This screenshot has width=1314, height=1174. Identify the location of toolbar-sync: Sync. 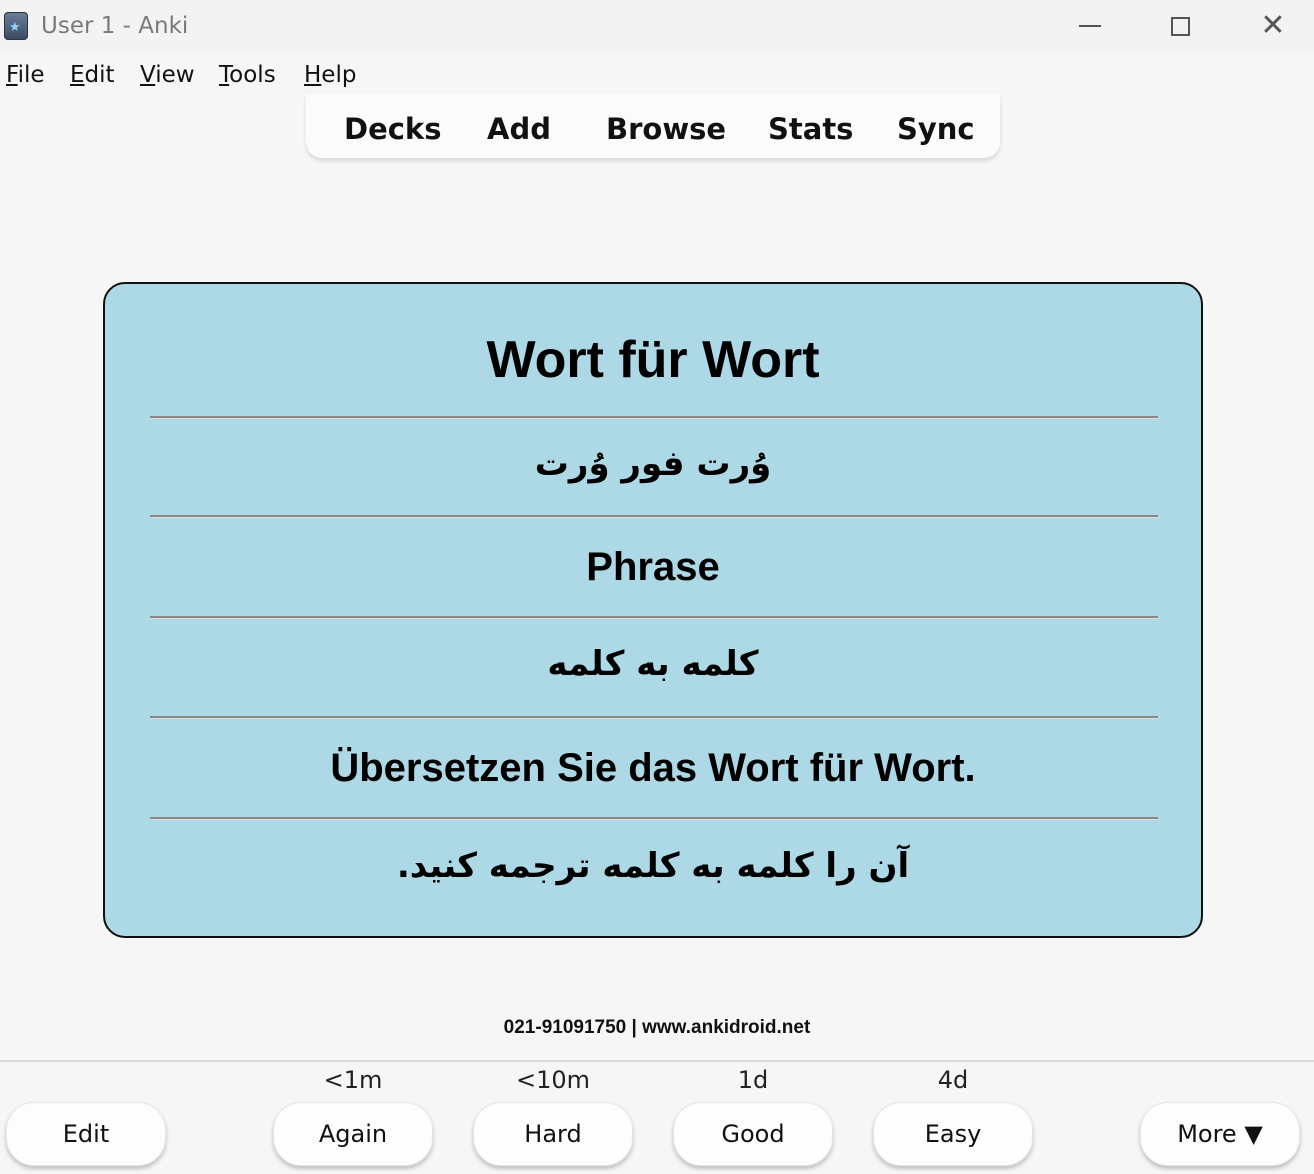
(936, 129).